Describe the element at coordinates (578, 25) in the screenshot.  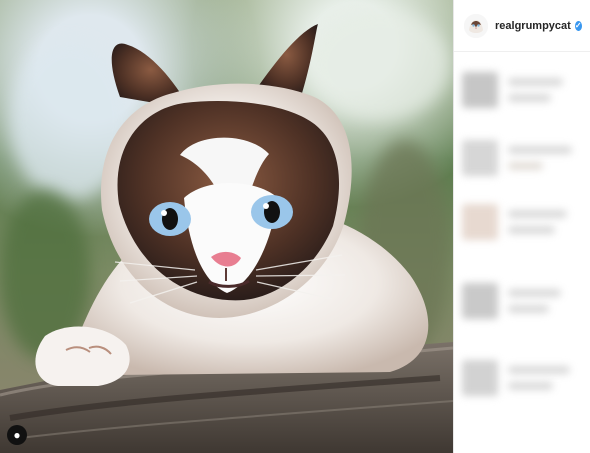
I see `verified-badge-icon: ✓` at that location.